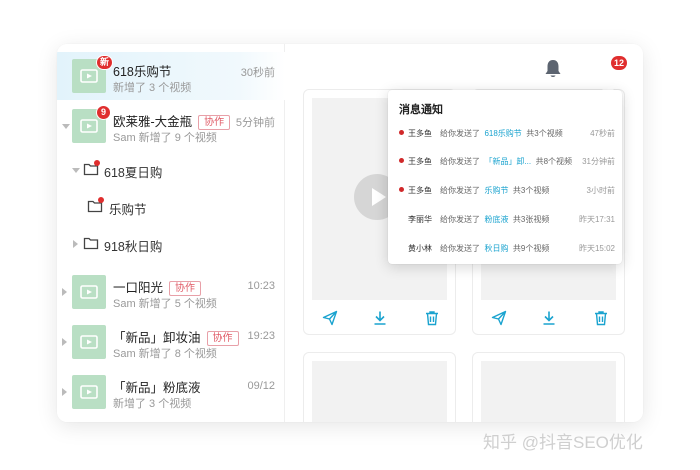 The width and height of the screenshot is (700, 470). Describe the element at coordinates (128, 210) in the screenshot. I see `folder-label: 乐购节` at that location.